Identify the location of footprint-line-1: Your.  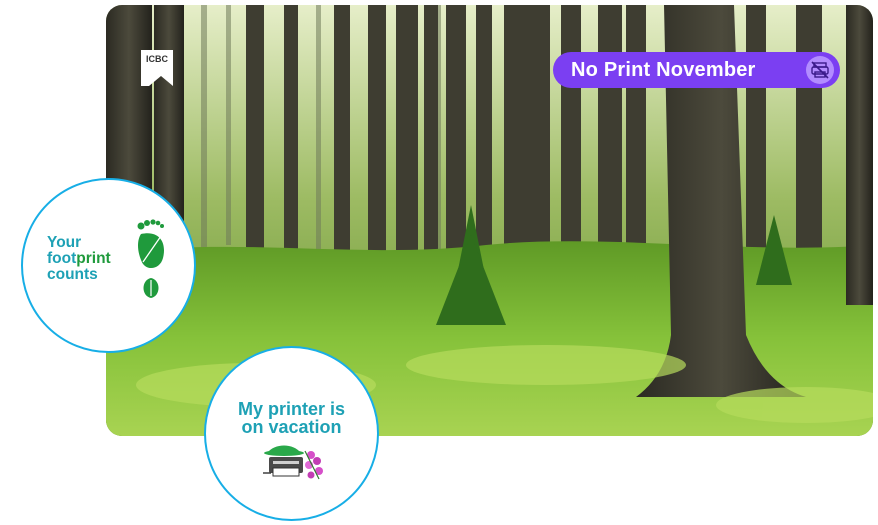
(64, 242).